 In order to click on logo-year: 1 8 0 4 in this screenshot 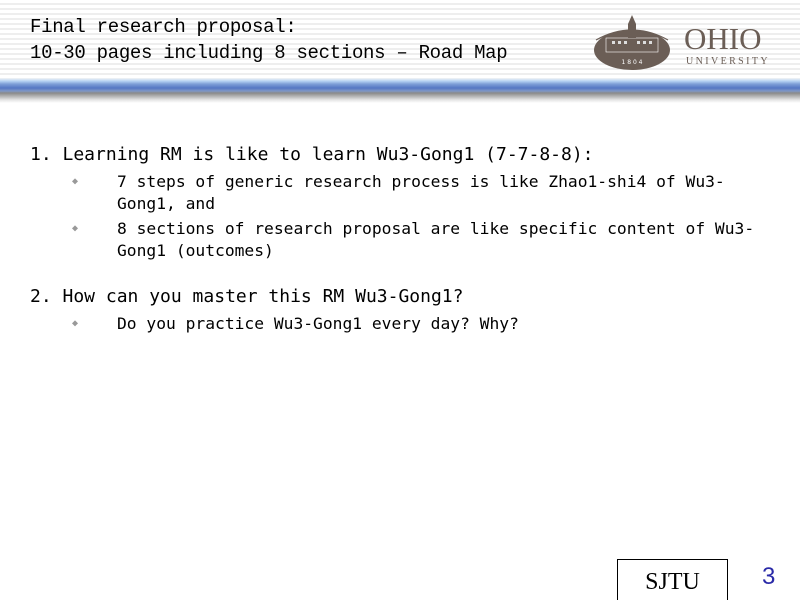, I will do `click(632, 62)`.